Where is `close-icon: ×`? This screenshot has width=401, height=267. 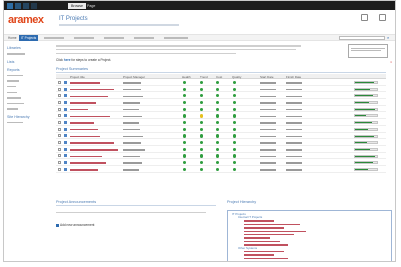
close-icon: × is located at coordinates (391, 62).